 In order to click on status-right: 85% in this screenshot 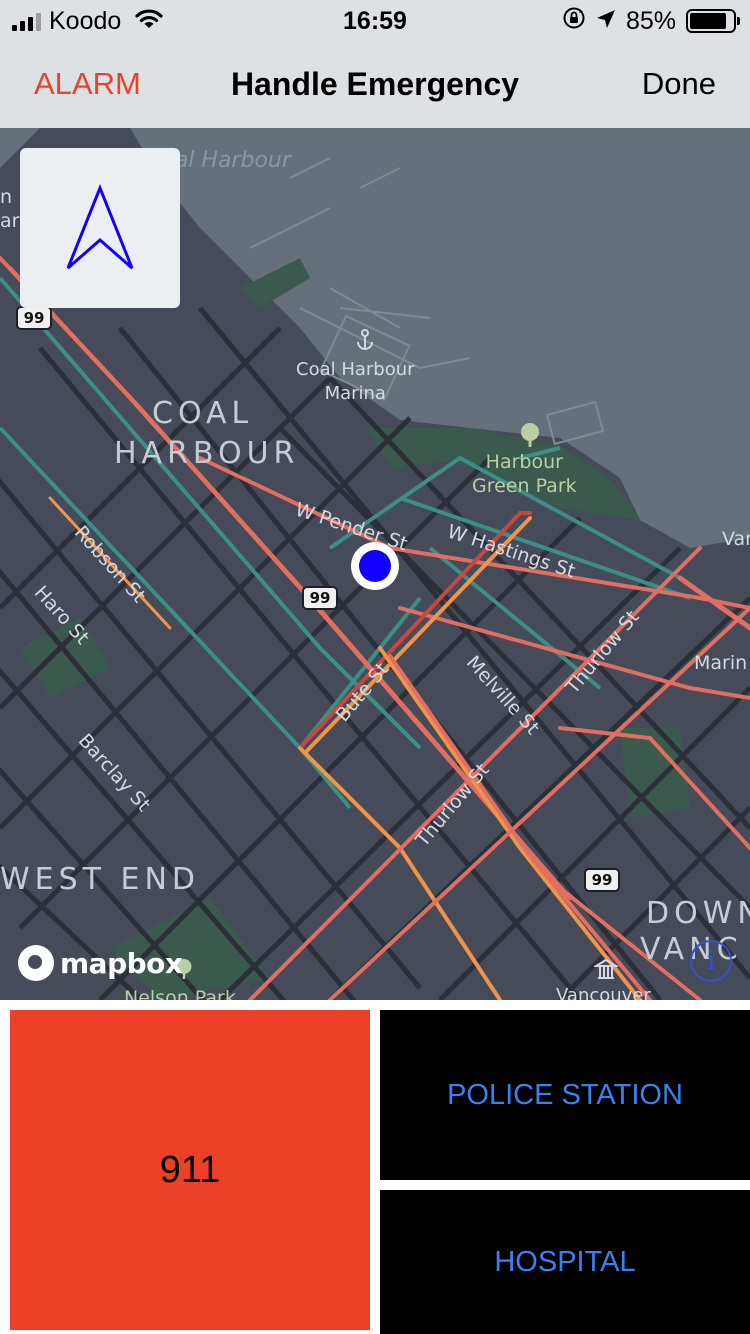, I will do `click(651, 21)`.